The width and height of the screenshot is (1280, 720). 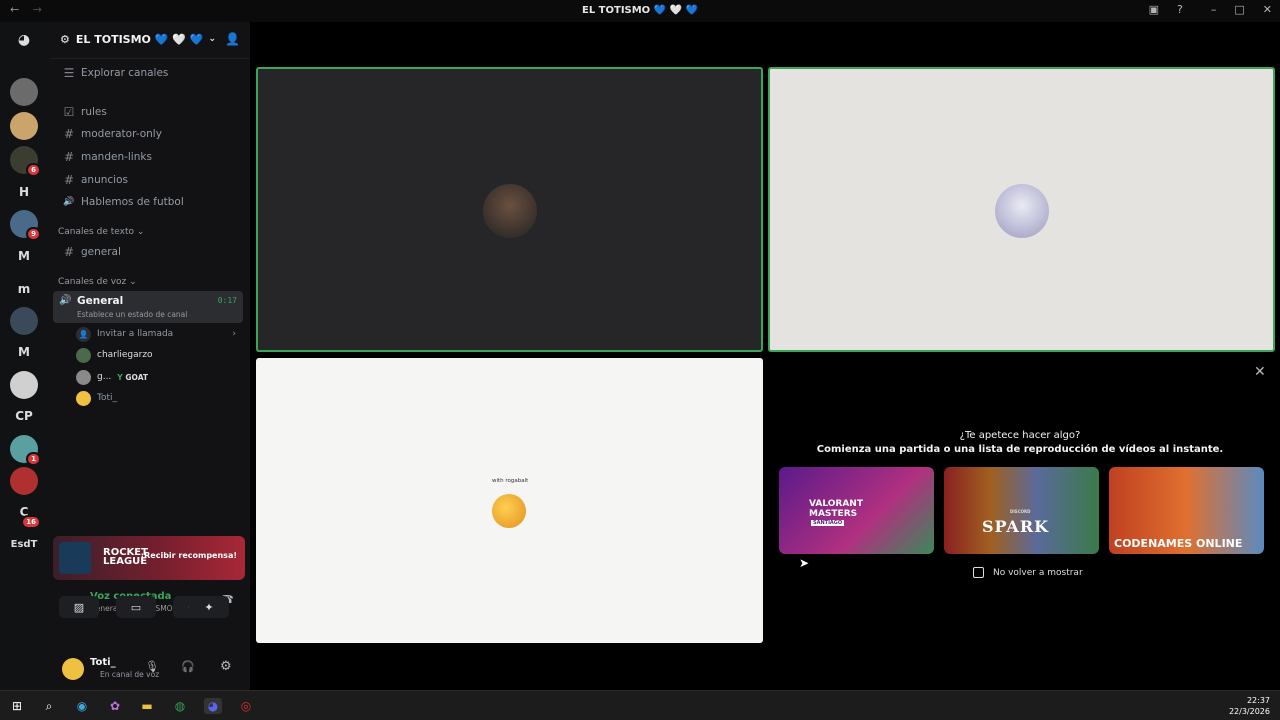 What do you see at coordinates (1214, 9) in the screenshot?
I see `minimize-icon: –` at bounding box center [1214, 9].